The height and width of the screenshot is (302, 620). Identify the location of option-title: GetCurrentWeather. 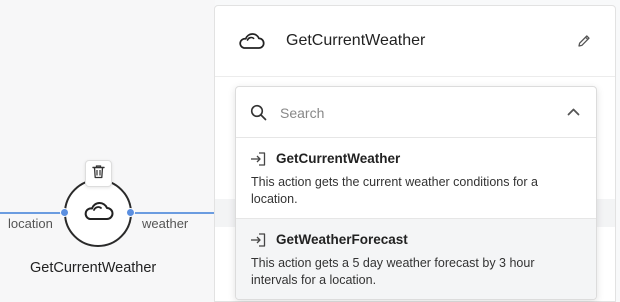
(338, 158).